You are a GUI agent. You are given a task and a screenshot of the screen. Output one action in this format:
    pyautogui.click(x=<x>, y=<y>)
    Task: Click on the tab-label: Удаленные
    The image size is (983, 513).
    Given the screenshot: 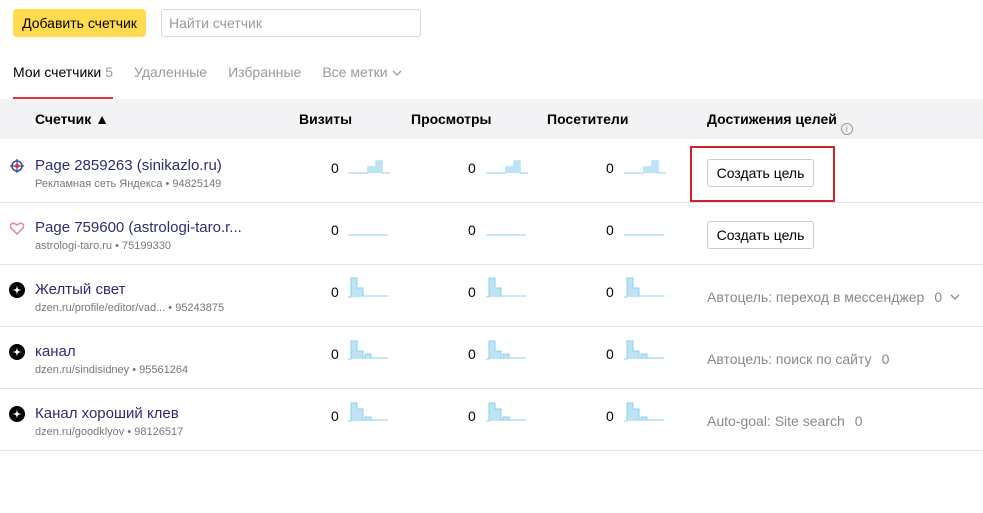 What is the action you would take?
    pyautogui.click(x=171, y=72)
    